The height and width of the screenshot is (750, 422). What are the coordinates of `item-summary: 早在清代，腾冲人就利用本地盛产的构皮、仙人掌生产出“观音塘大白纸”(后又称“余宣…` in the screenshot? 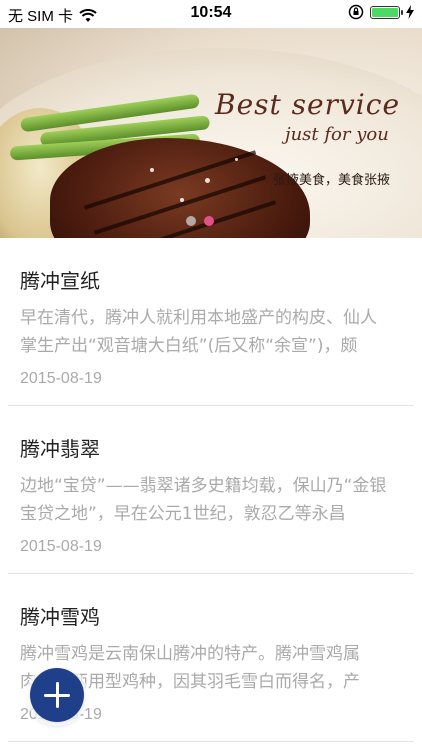 It's located at (198, 332).